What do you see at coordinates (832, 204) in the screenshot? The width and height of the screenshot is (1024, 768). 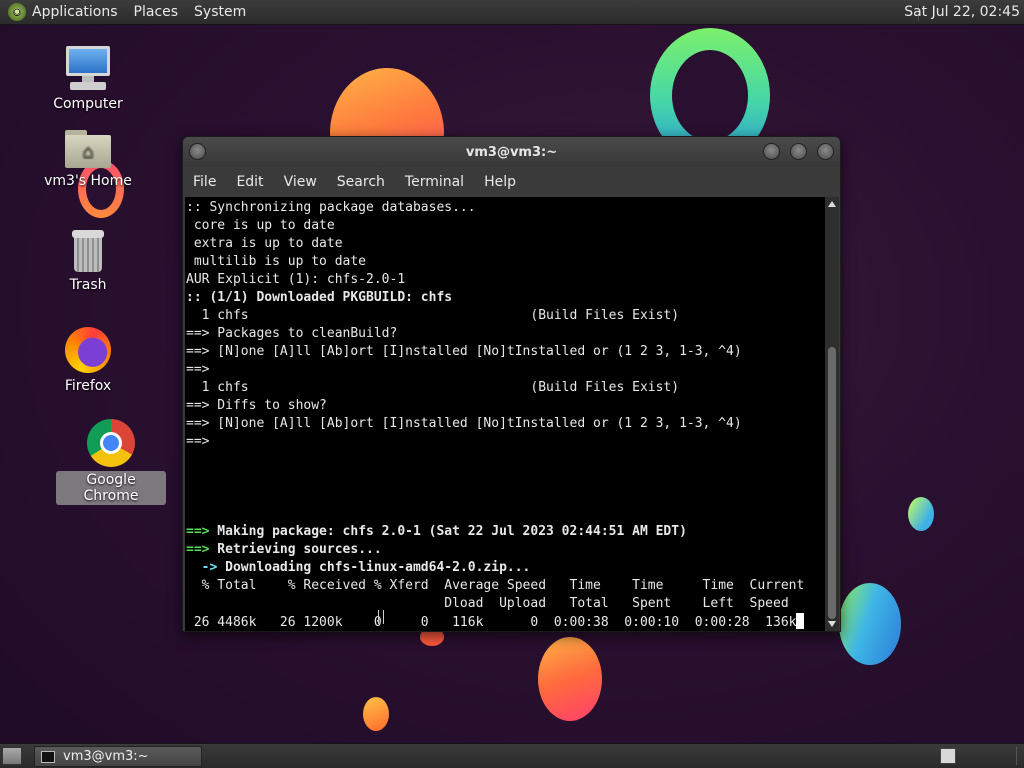 I see `scroll-up-arrow-icon` at bounding box center [832, 204].